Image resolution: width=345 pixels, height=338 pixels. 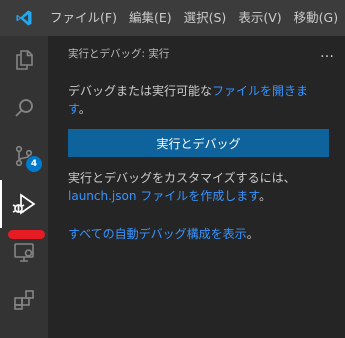 I want to click on title-bar: ファイル(F) 編集(E) 選択(S) 表示(V) 移動(G), so click(x=172, y=18).